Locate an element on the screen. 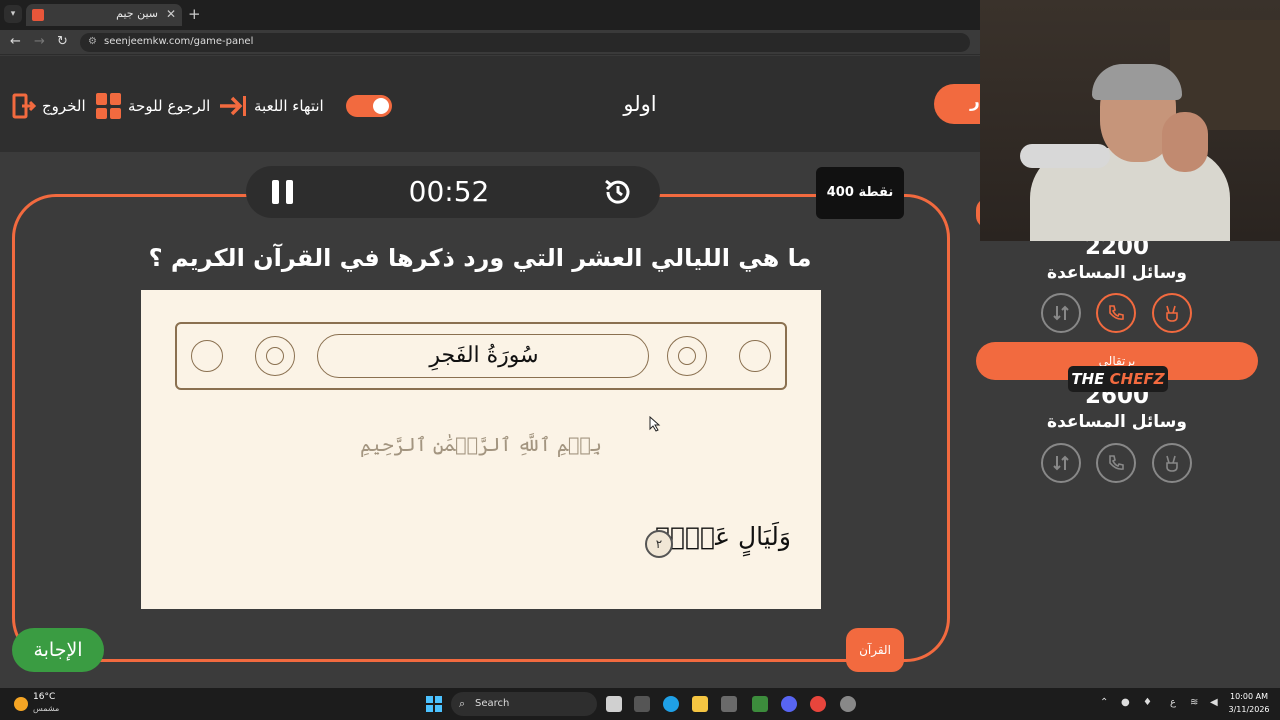 The width and height of the screenshot is (1280, 720). surah-header-frame: سُورَةُ الفَجرِ is located at coordinates (481, 356).